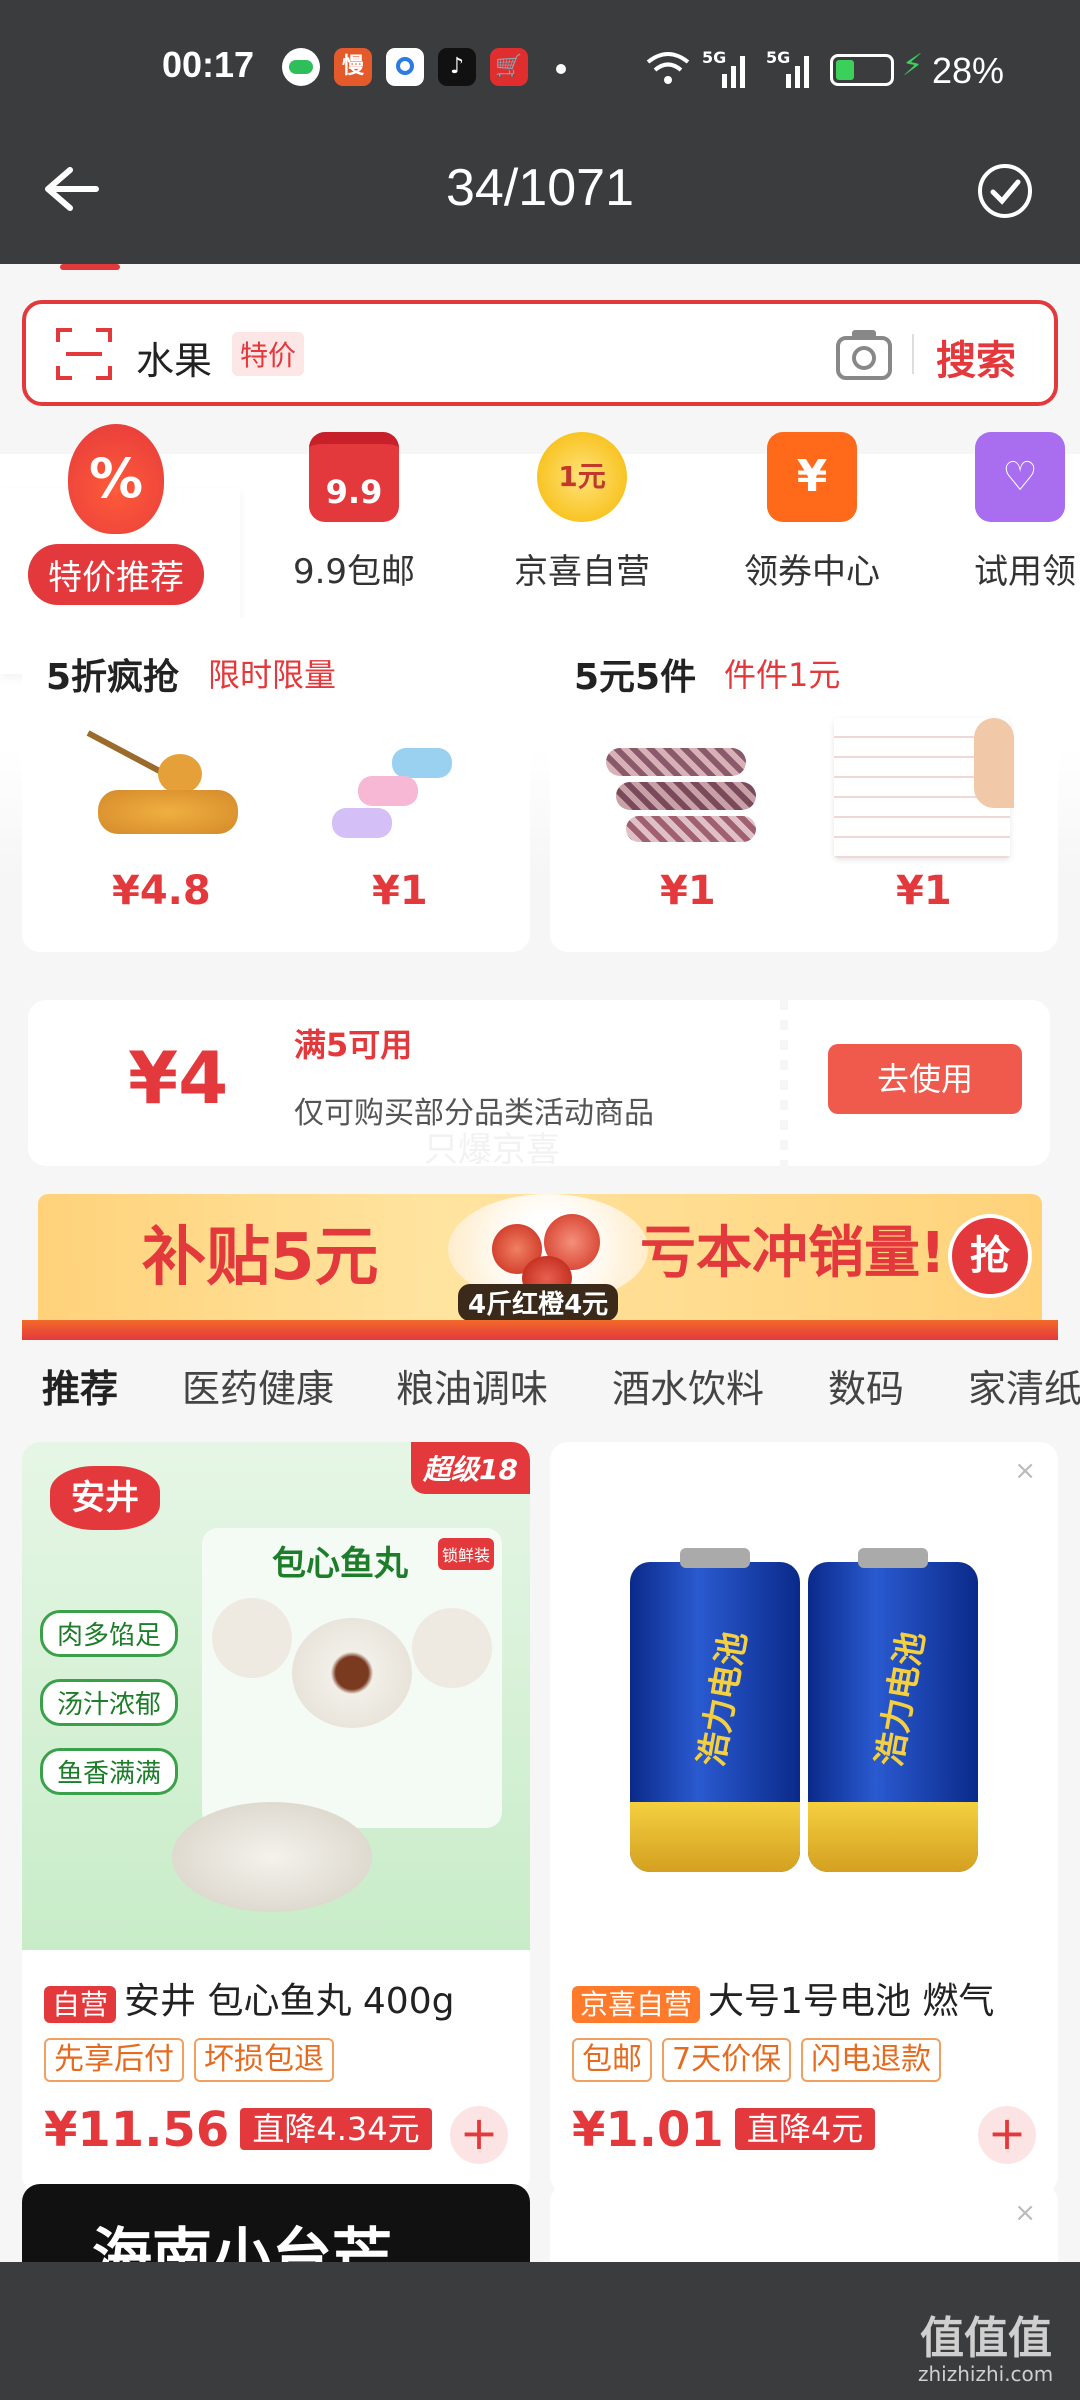  Describe the element at coordinates (264, 2060) in the screenshot. I see `service-tag: 坏损包退` at that location.